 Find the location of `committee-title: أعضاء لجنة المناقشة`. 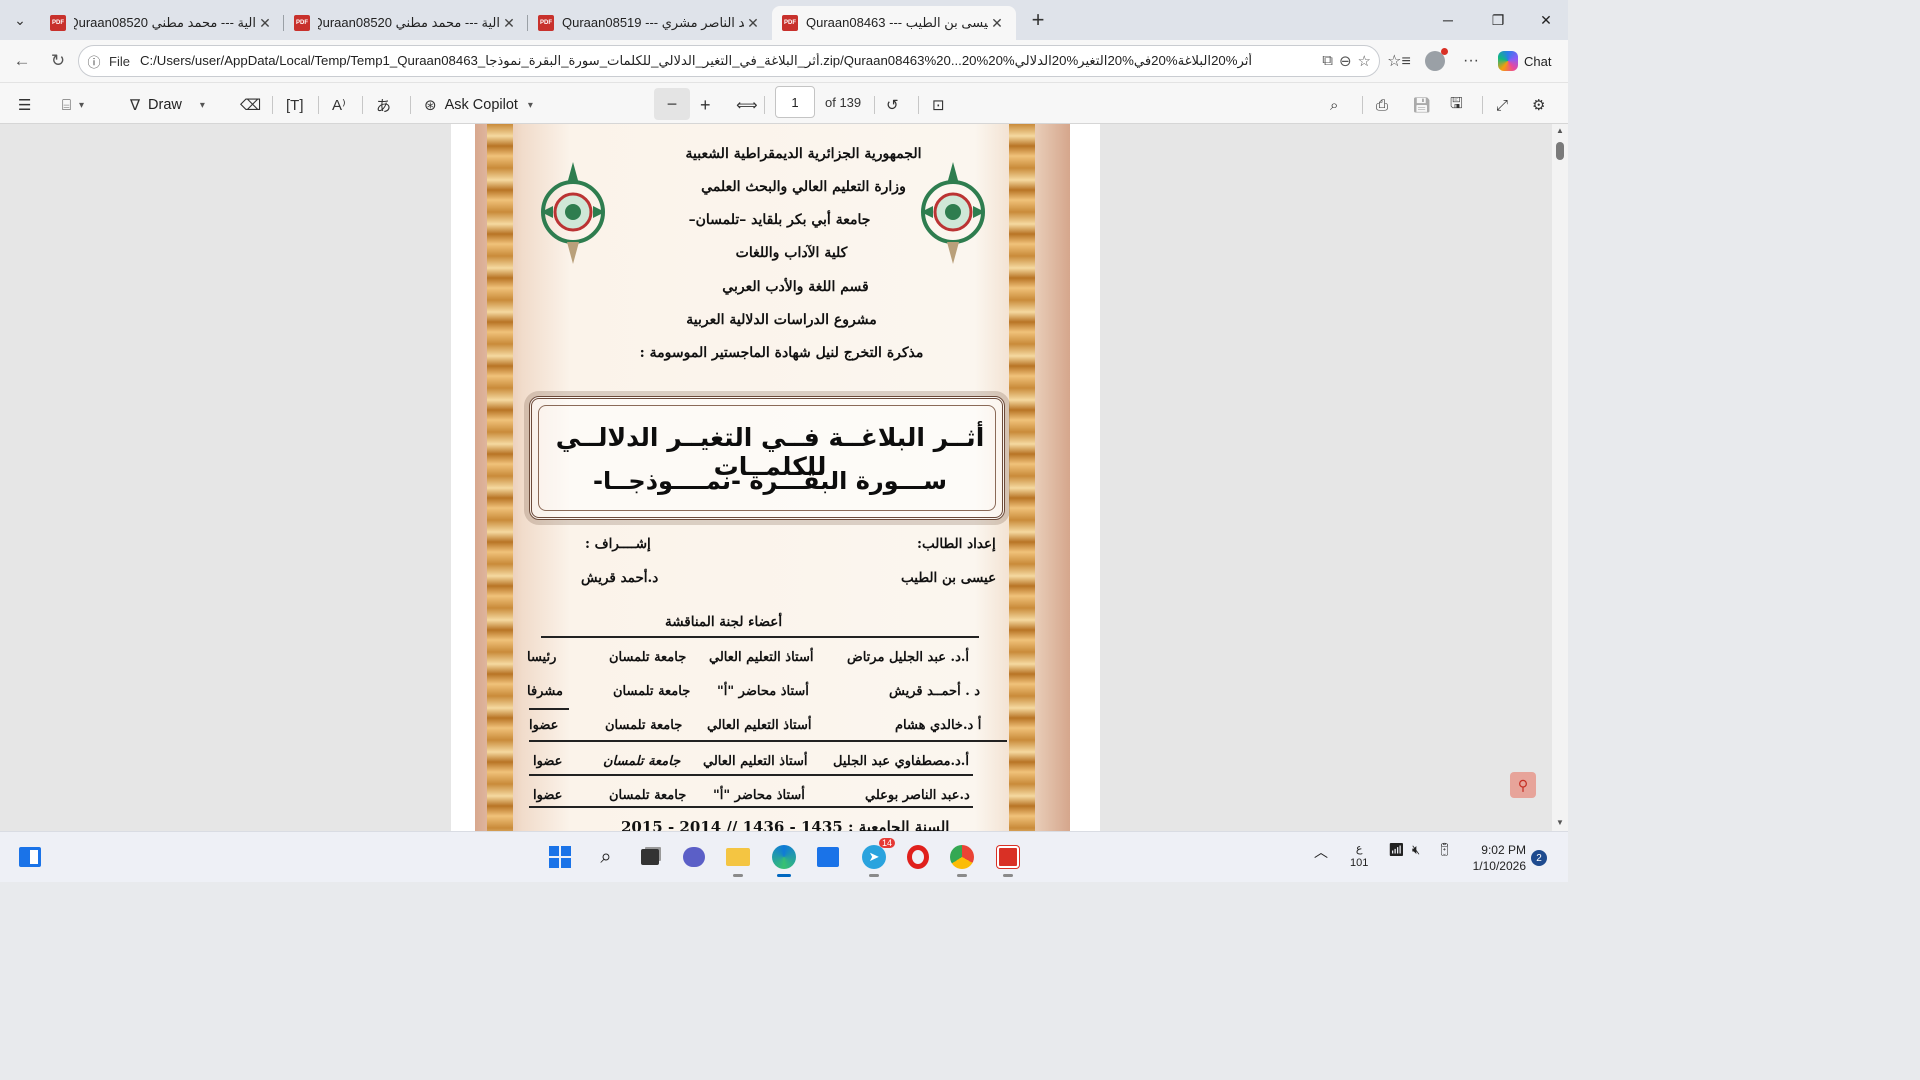

committee-title: أعضاء لجنة المناقشة is located at coordinates (724, 622).